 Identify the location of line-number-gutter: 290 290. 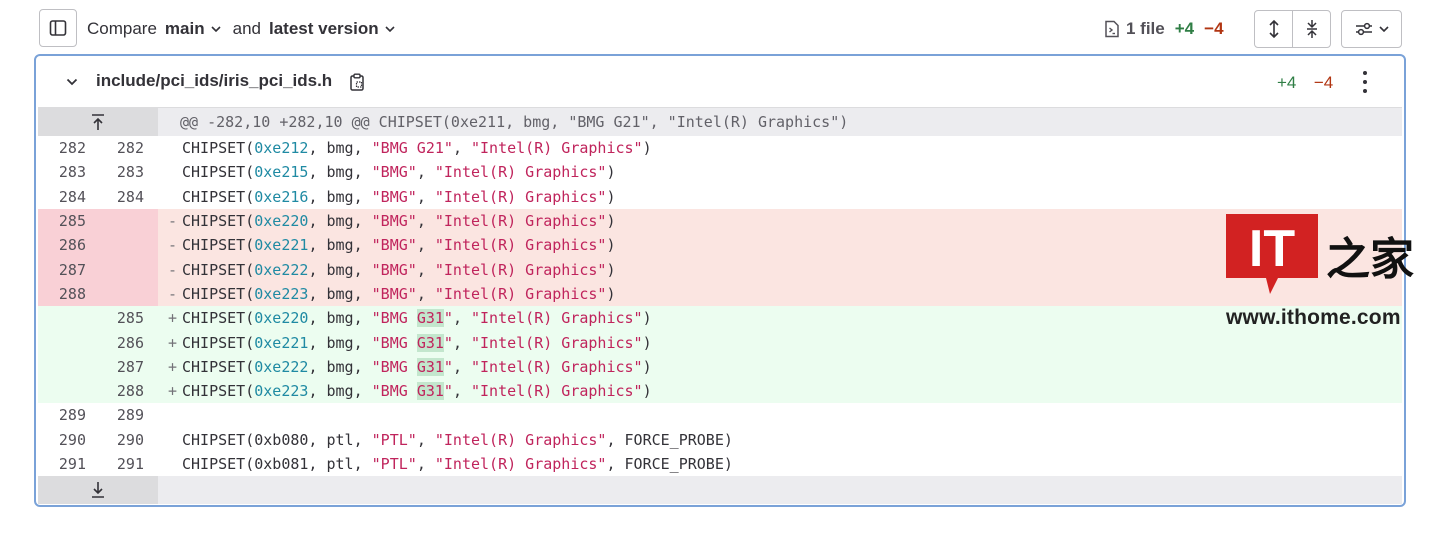
(98, 439).